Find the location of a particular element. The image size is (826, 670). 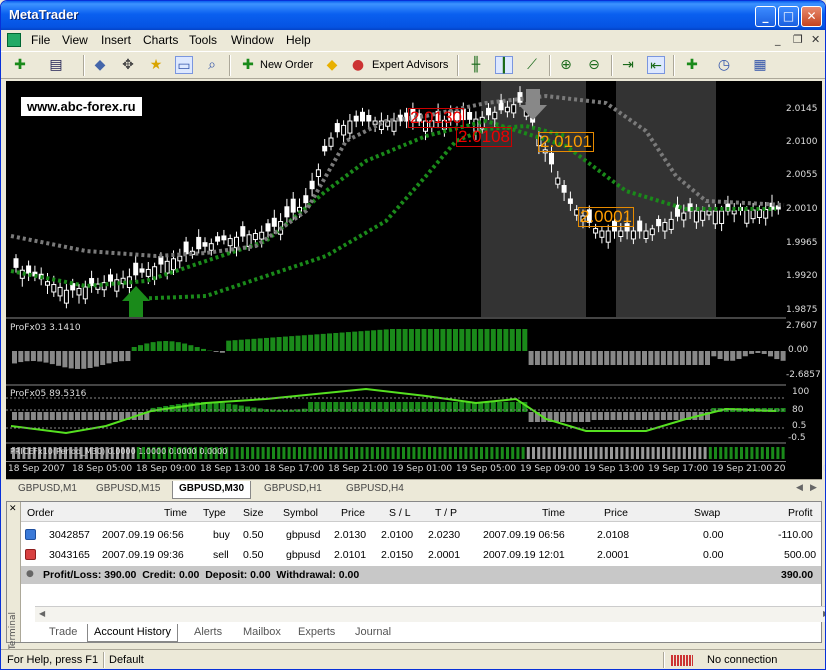

col-swap: Swap is located at coordinates (707, 513).